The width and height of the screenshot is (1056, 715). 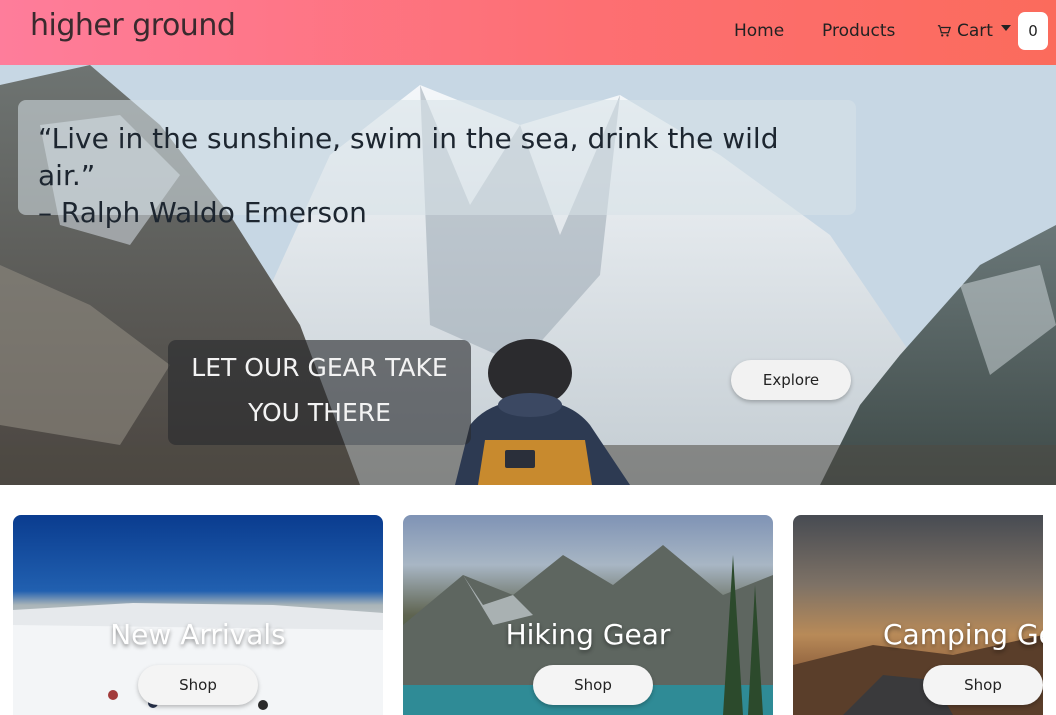 What do you see at coordinates (918, 615) in the screenshot?
I see `category-card-camping-gear: Camping Gear Shop` at bounding box center [918, 615].